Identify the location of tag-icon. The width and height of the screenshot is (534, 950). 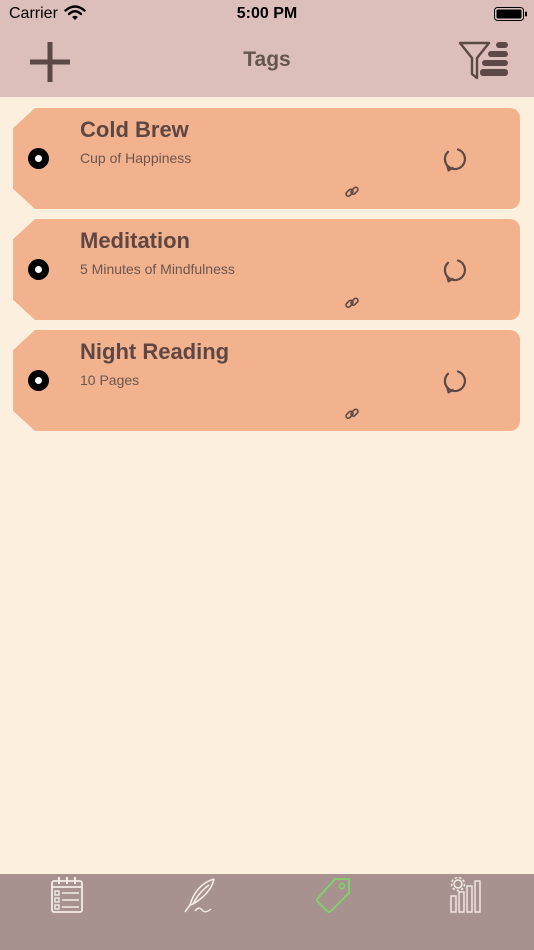
(332, 895).